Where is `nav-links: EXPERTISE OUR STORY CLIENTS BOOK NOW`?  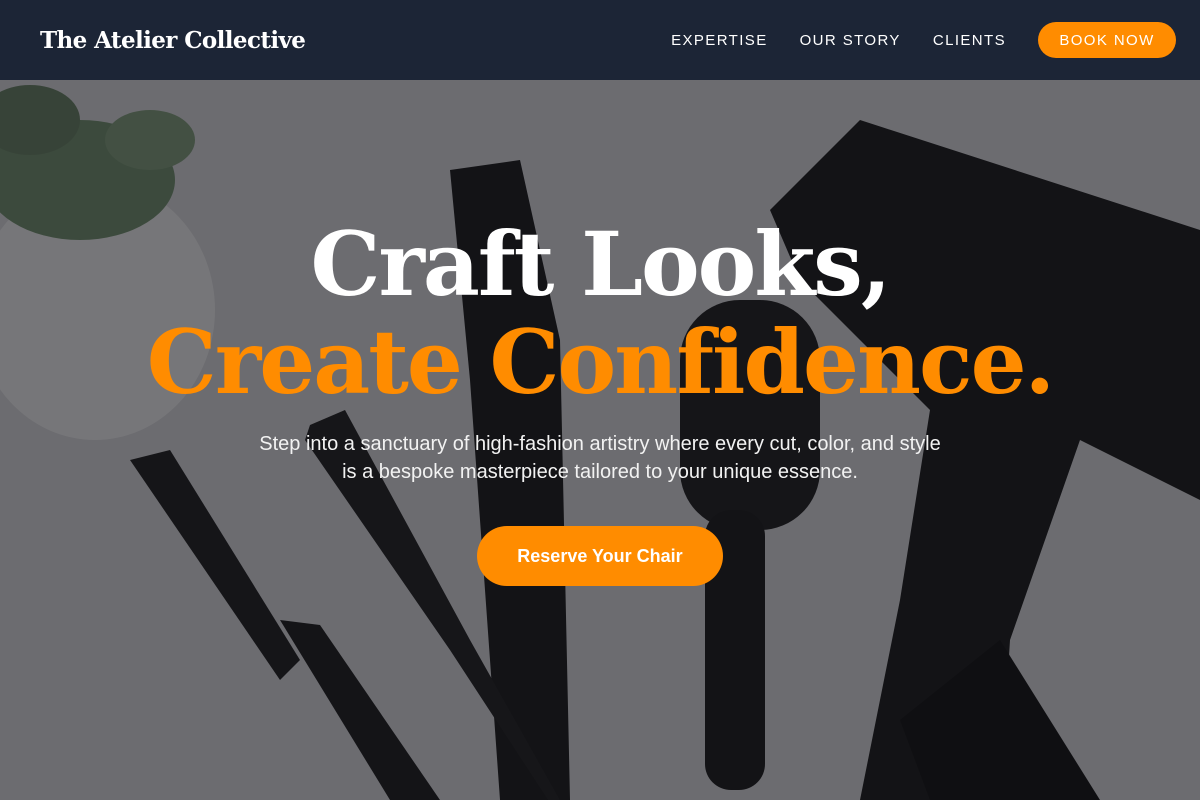
nav-links: EXPERTISE OUR STORY CLIENTS BOOK NOW is located at coordinates (923, 40).